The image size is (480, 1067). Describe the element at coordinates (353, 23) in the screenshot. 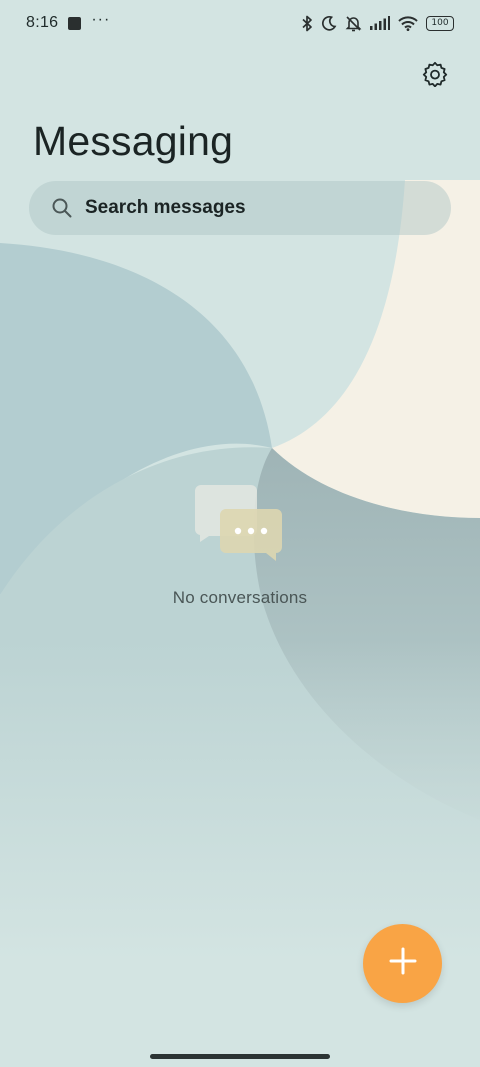

I see `silent-bell-icon` at that location.